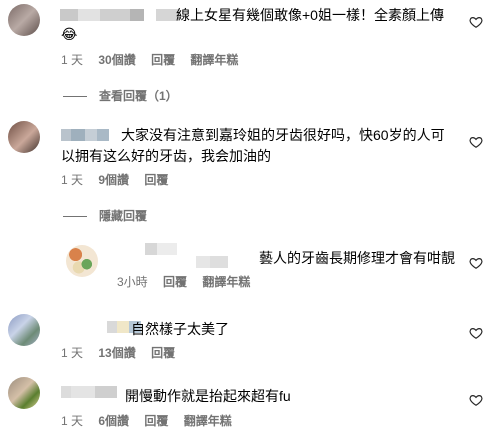 Image resolution: width=491 pixels, height=446 pixels. What do you see at coordinates (180, 329) in the screenshot?
I see `comment-text: 自然樣子太美了` at bounding box center [180, 329].